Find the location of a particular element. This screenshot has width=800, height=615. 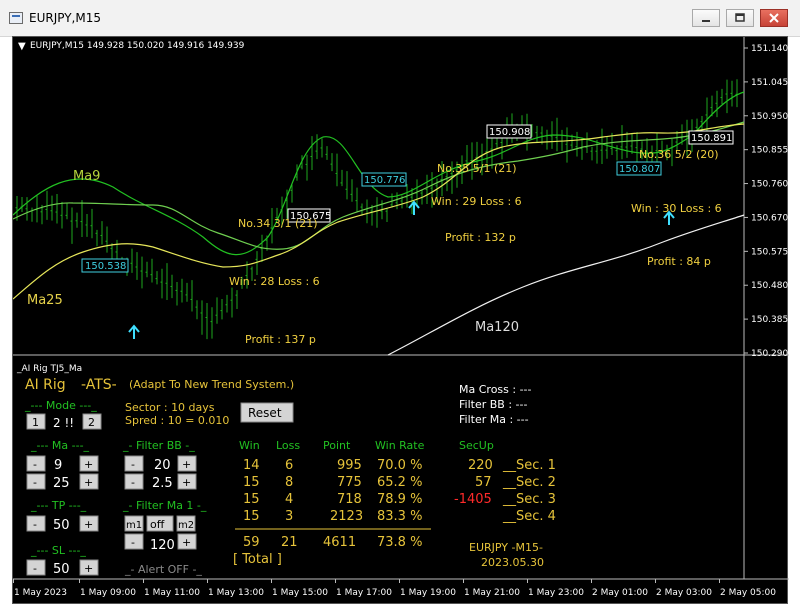

secup-value: 57 is located at coordinates (483, 482).